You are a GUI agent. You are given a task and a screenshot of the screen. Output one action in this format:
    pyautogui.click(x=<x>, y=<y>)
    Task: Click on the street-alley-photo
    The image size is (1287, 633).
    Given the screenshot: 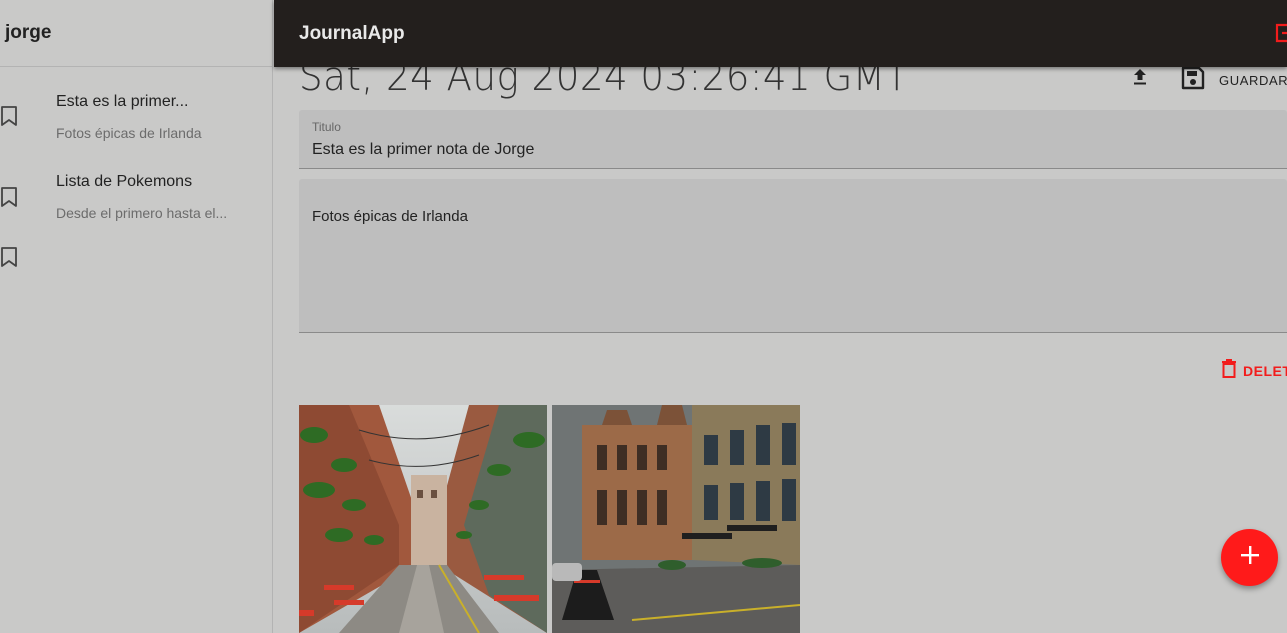 What is the action you would take?
    pyautogui.click(x=423, y=519)
    